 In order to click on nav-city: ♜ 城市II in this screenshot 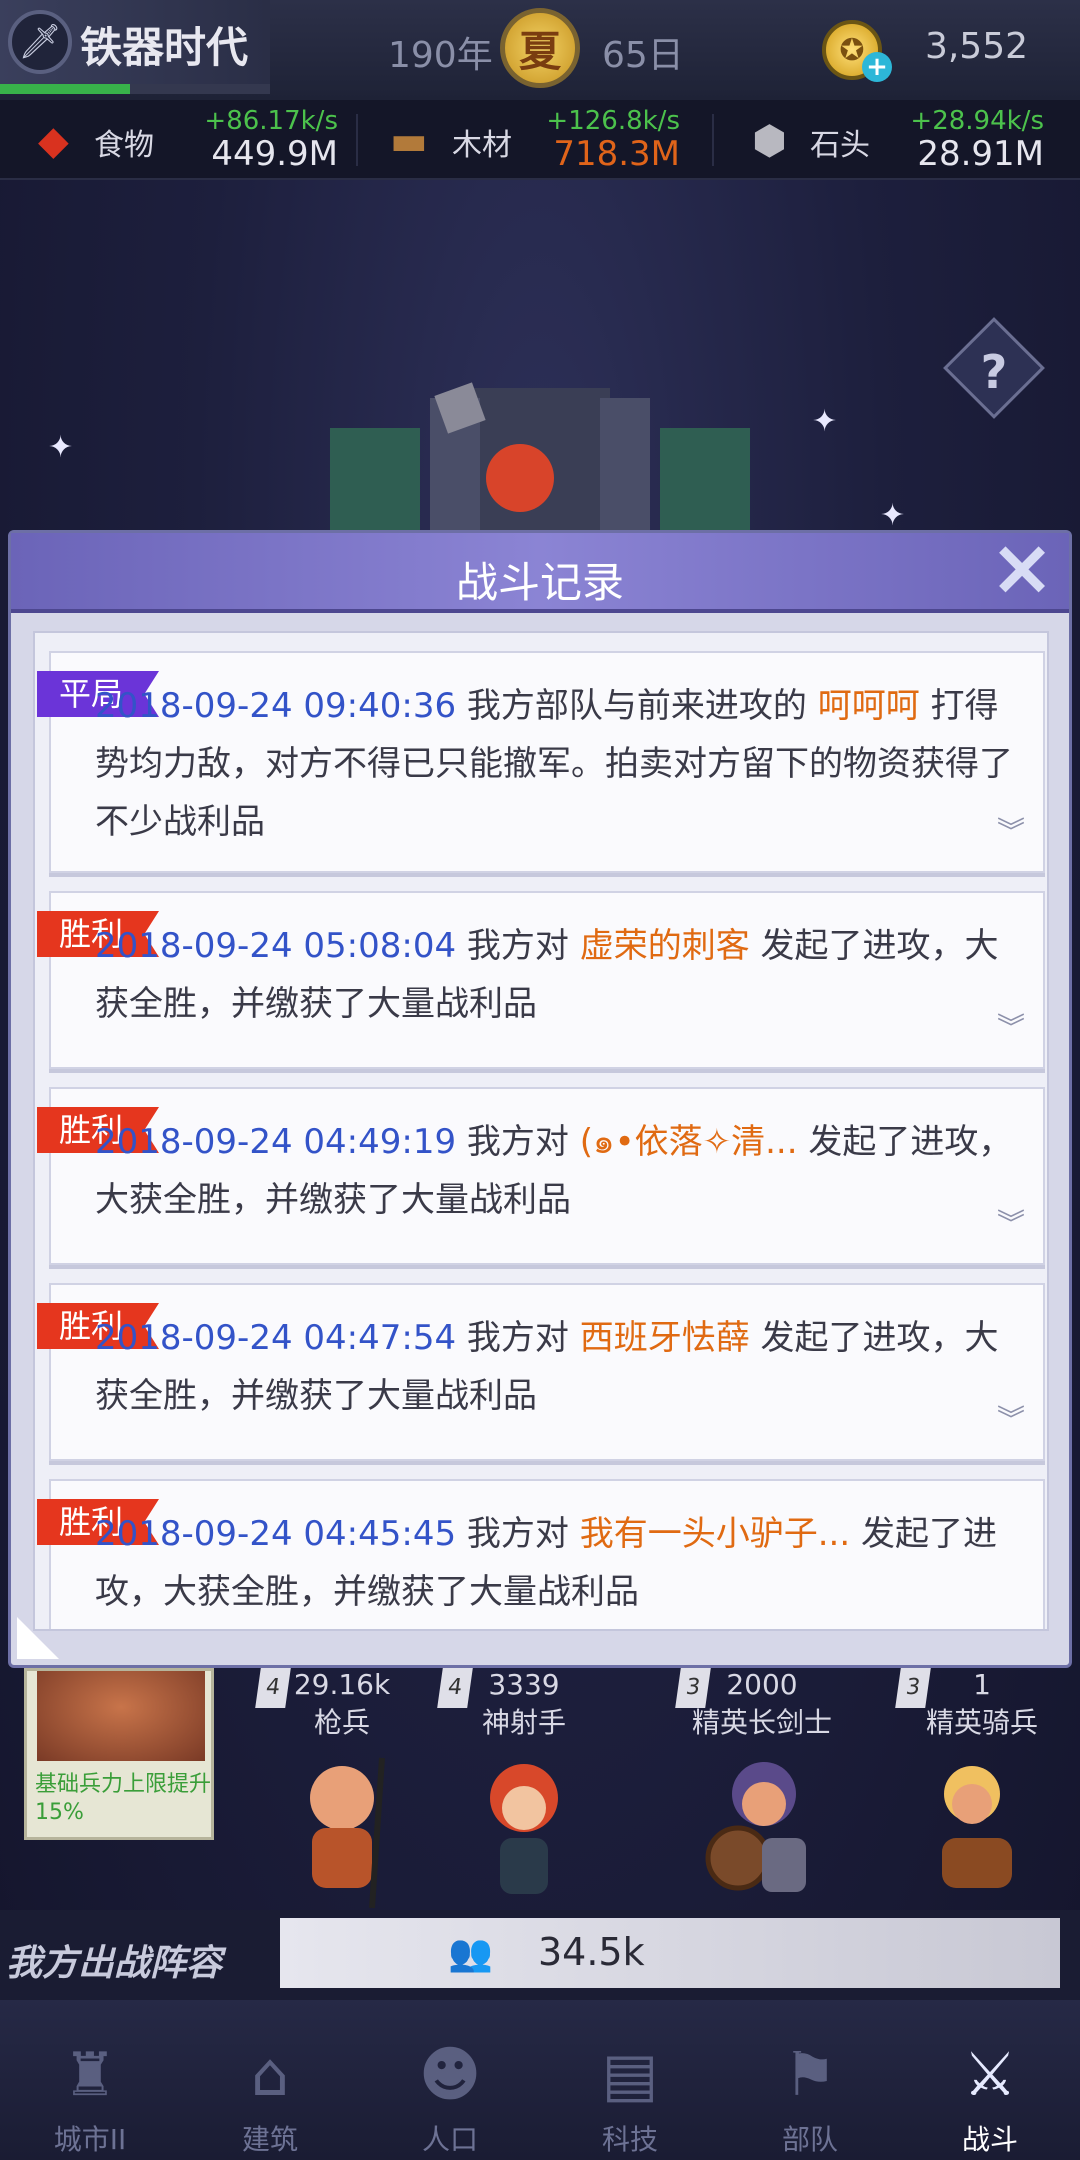, I will do `click(90, 2080)`.